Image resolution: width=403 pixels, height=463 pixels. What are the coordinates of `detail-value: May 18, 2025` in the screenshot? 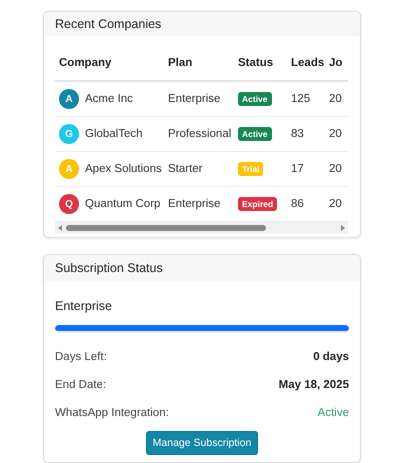 It's located at (313, 384).